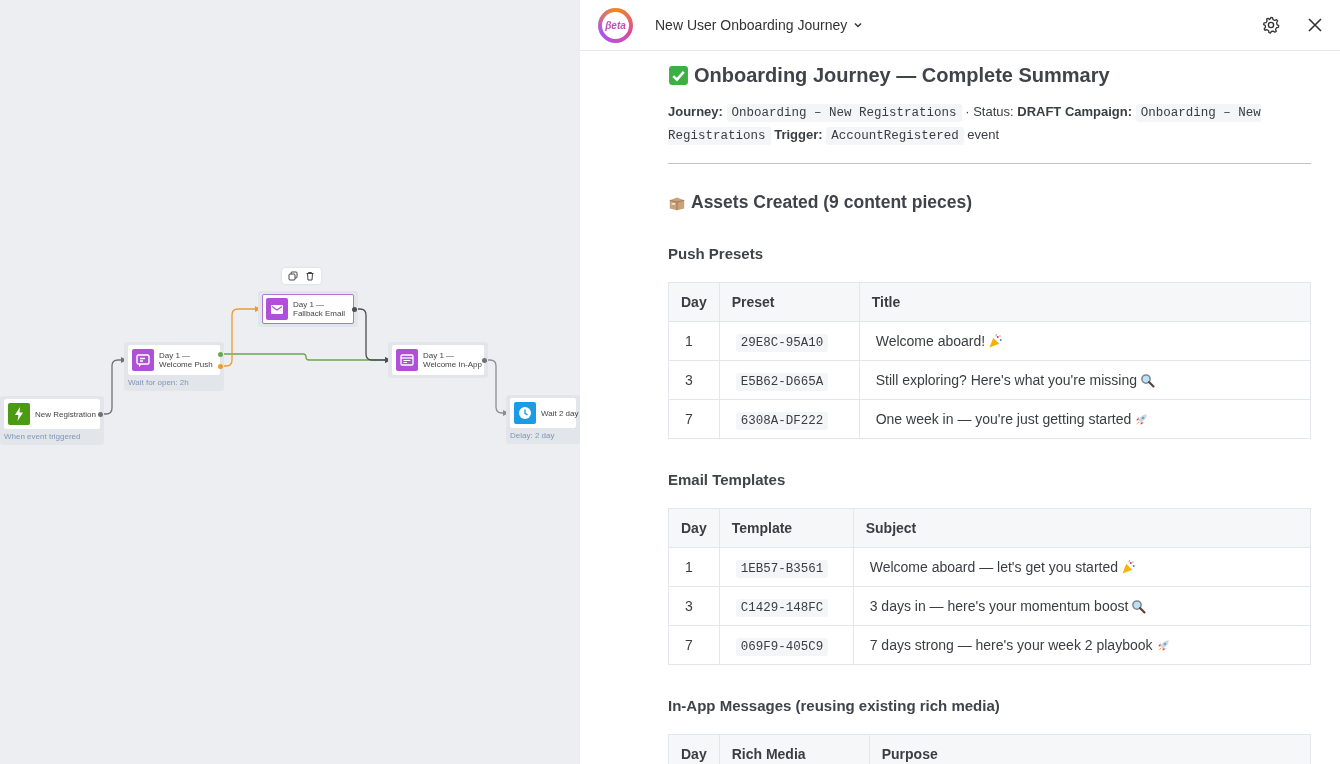  Describe the element at coordinates (533, 435) in the screenshot. I see `node-subtitle: Delay: 2 day` at that location.